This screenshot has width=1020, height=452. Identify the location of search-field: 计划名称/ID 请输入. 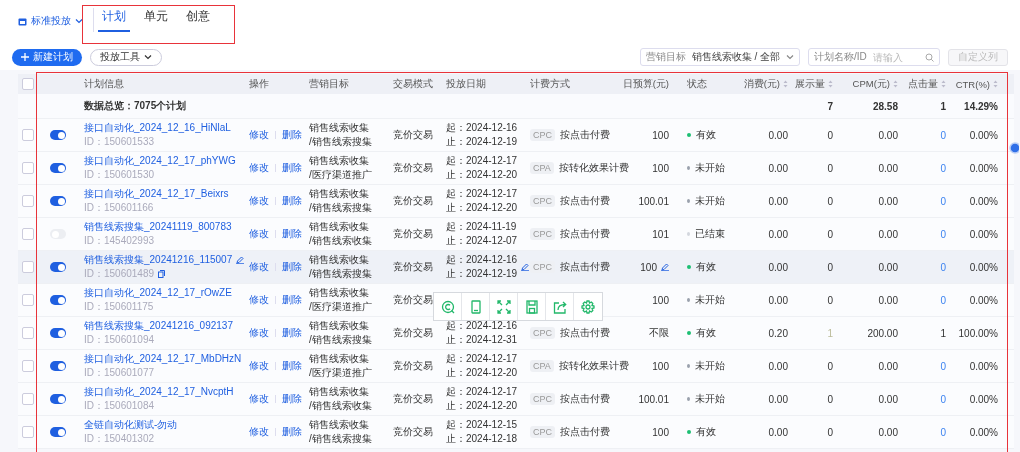
(874, 57).